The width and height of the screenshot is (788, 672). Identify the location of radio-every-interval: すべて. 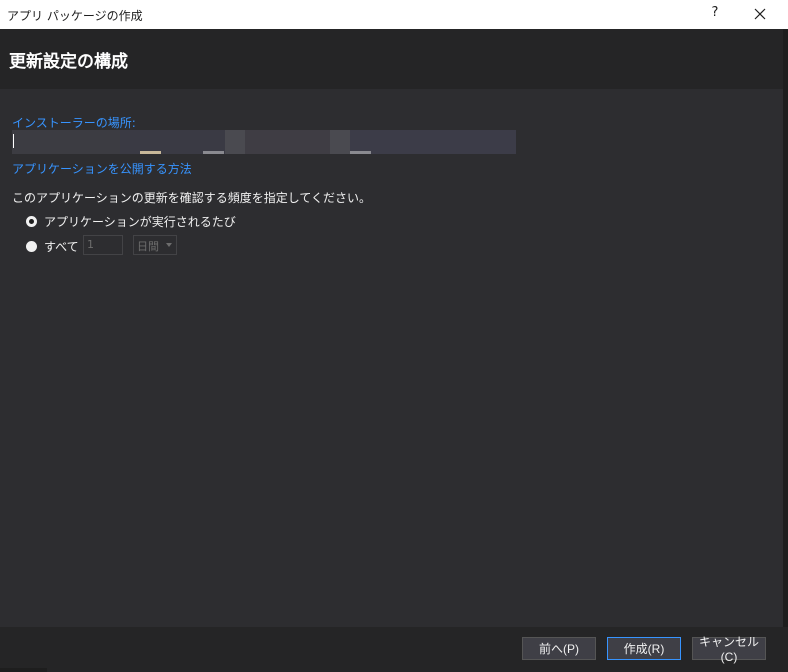
(52, 246).